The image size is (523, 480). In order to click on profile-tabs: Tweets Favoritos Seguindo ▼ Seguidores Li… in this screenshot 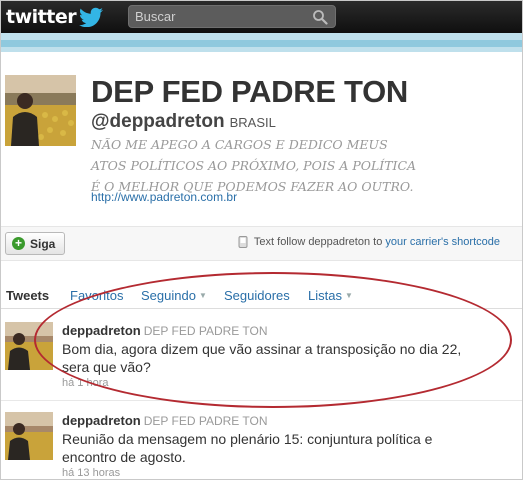, I will do `click(261, 297)`.